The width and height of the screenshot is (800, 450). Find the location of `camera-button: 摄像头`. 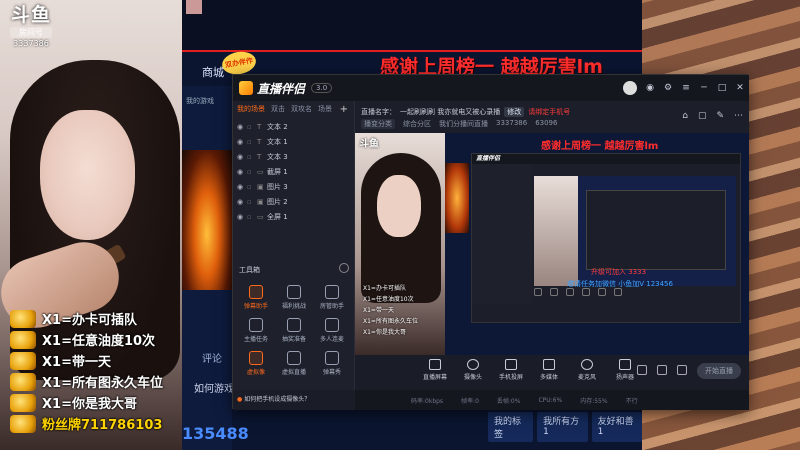

camera-button: 摄像头 is located at coordinates (473, 370).